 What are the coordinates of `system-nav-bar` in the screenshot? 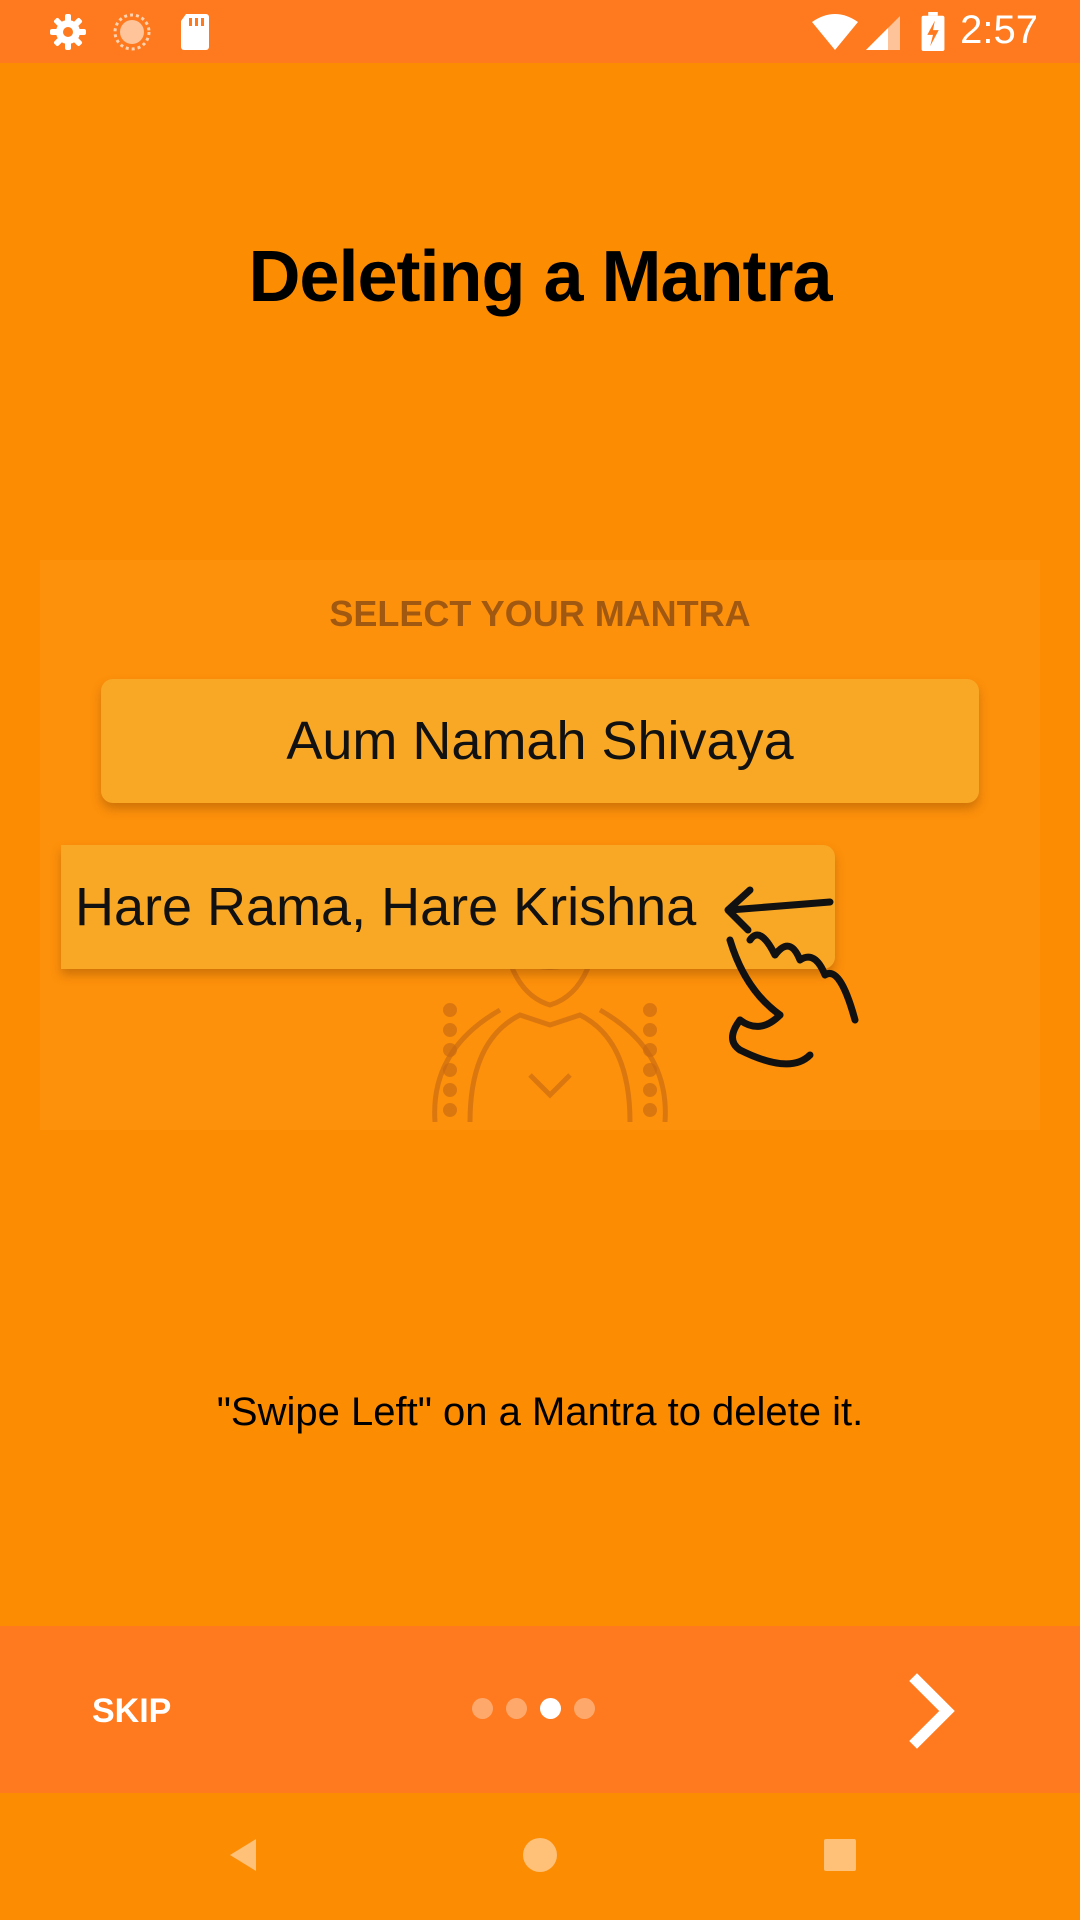 It's located at (540, 1856).